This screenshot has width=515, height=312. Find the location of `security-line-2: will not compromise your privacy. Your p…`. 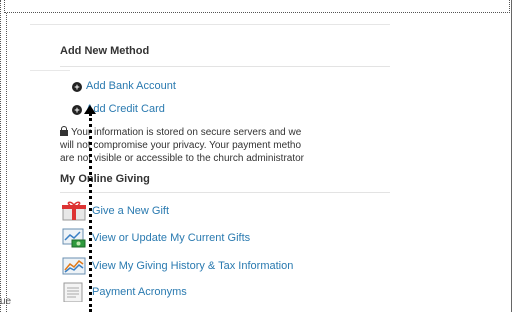

security-line-2: will not compromise your privacy. Your p… is located at coordinates (181, 145).